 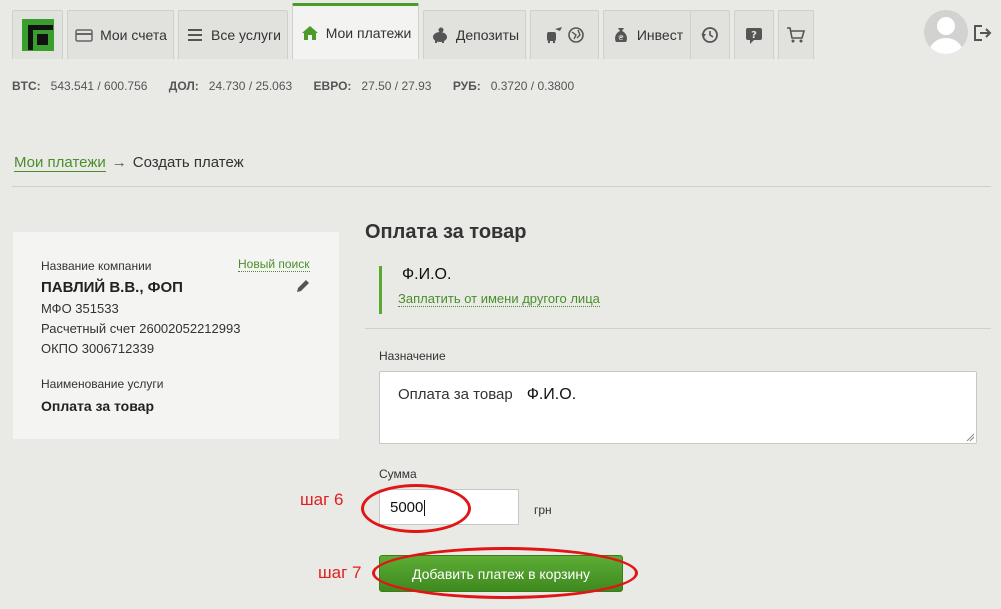 I want to click on logo-tab, so click(x=37, y=34).